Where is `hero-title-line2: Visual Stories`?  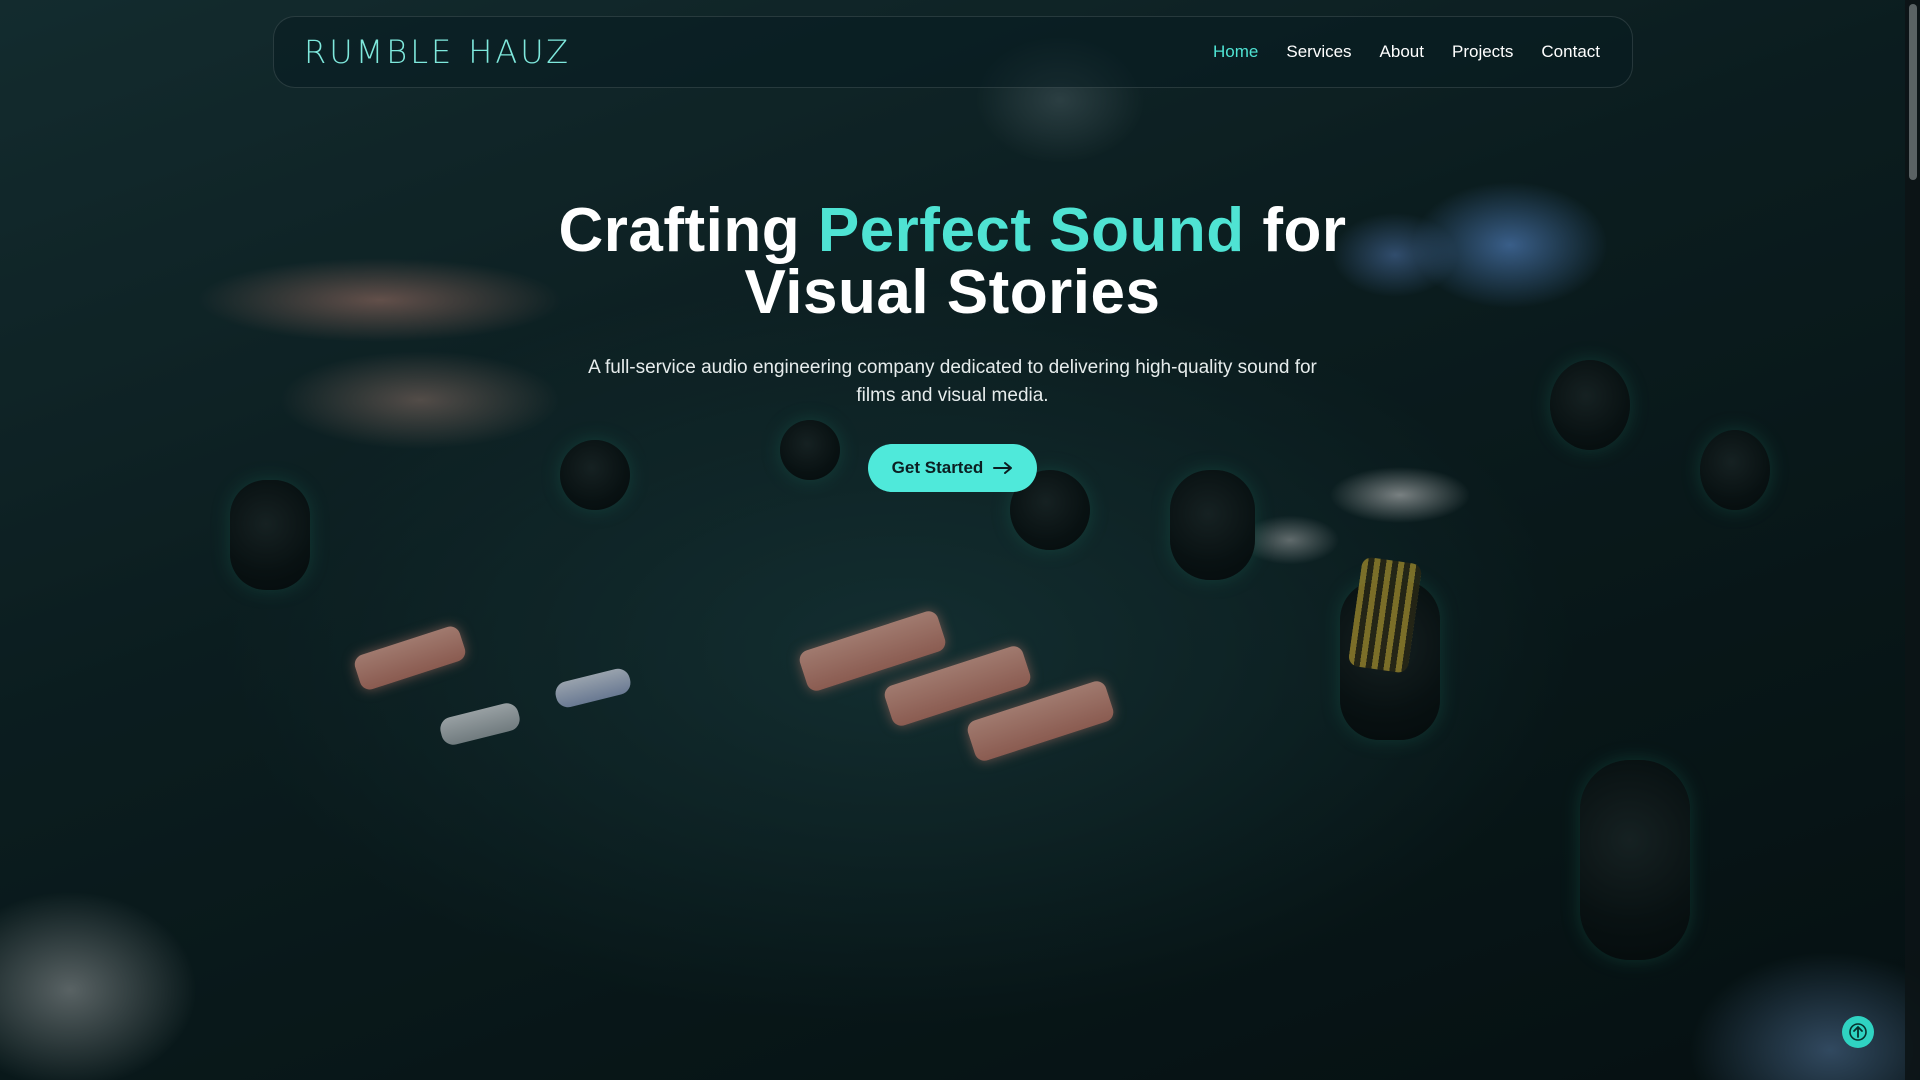 hero-title-line2: Visual Stories is located at coordinates (952, 292).